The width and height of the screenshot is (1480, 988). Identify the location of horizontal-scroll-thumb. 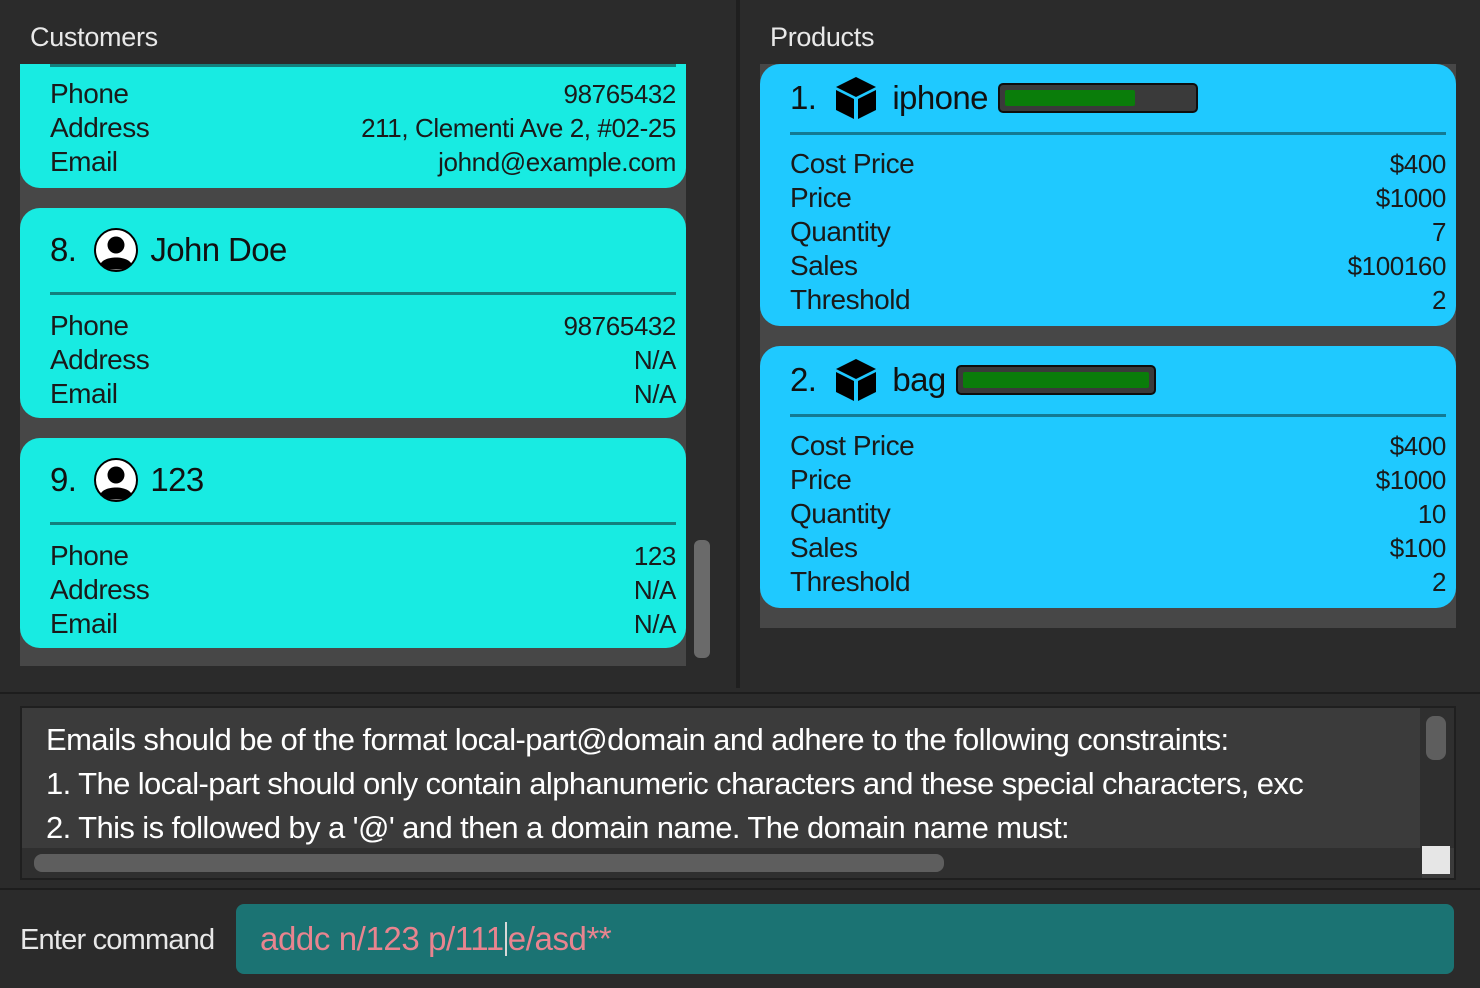
(489, 863).